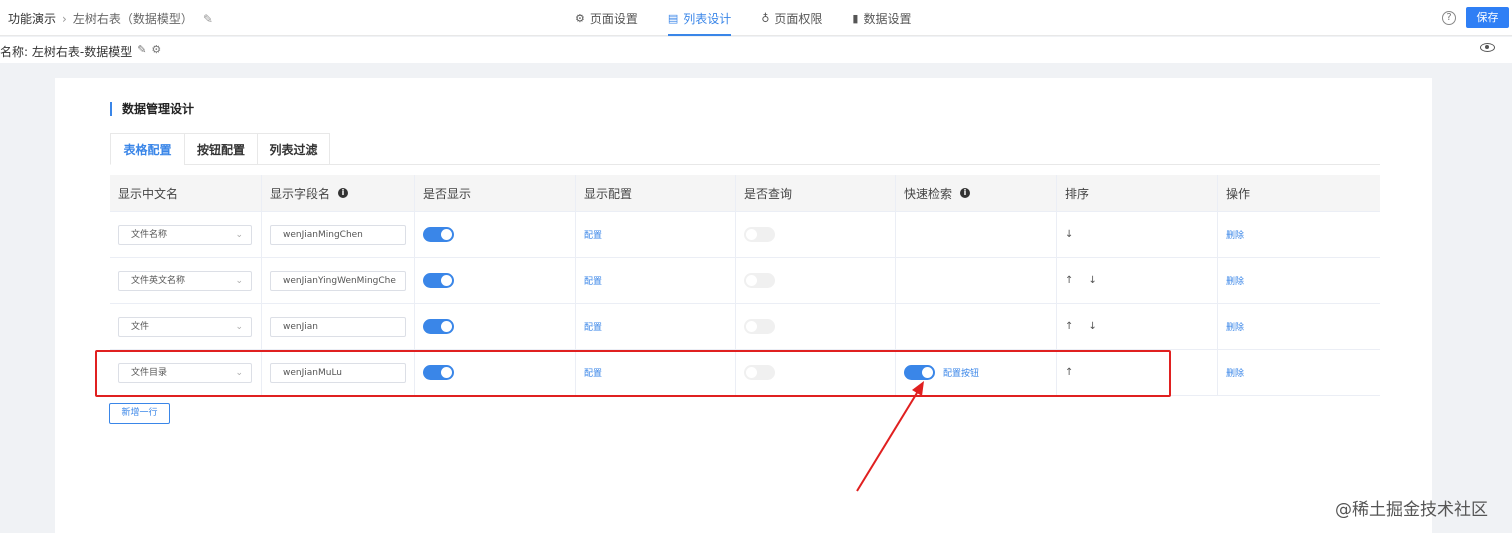  I want to click on bar-chart-icon: ▮, so click(855, 18).